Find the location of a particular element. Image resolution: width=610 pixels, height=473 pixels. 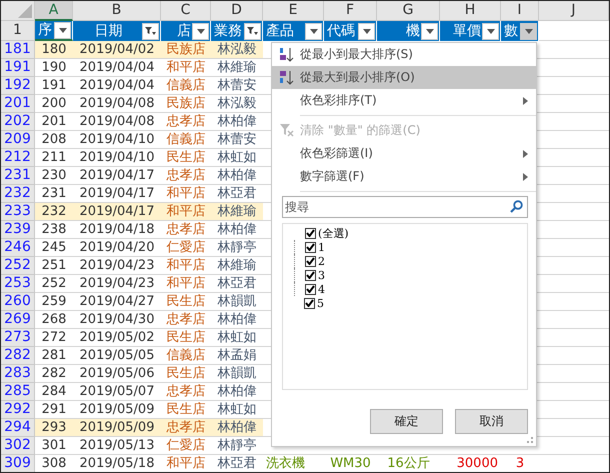

table-cell: 2019/04/08 is located at coordinates (117, 104).